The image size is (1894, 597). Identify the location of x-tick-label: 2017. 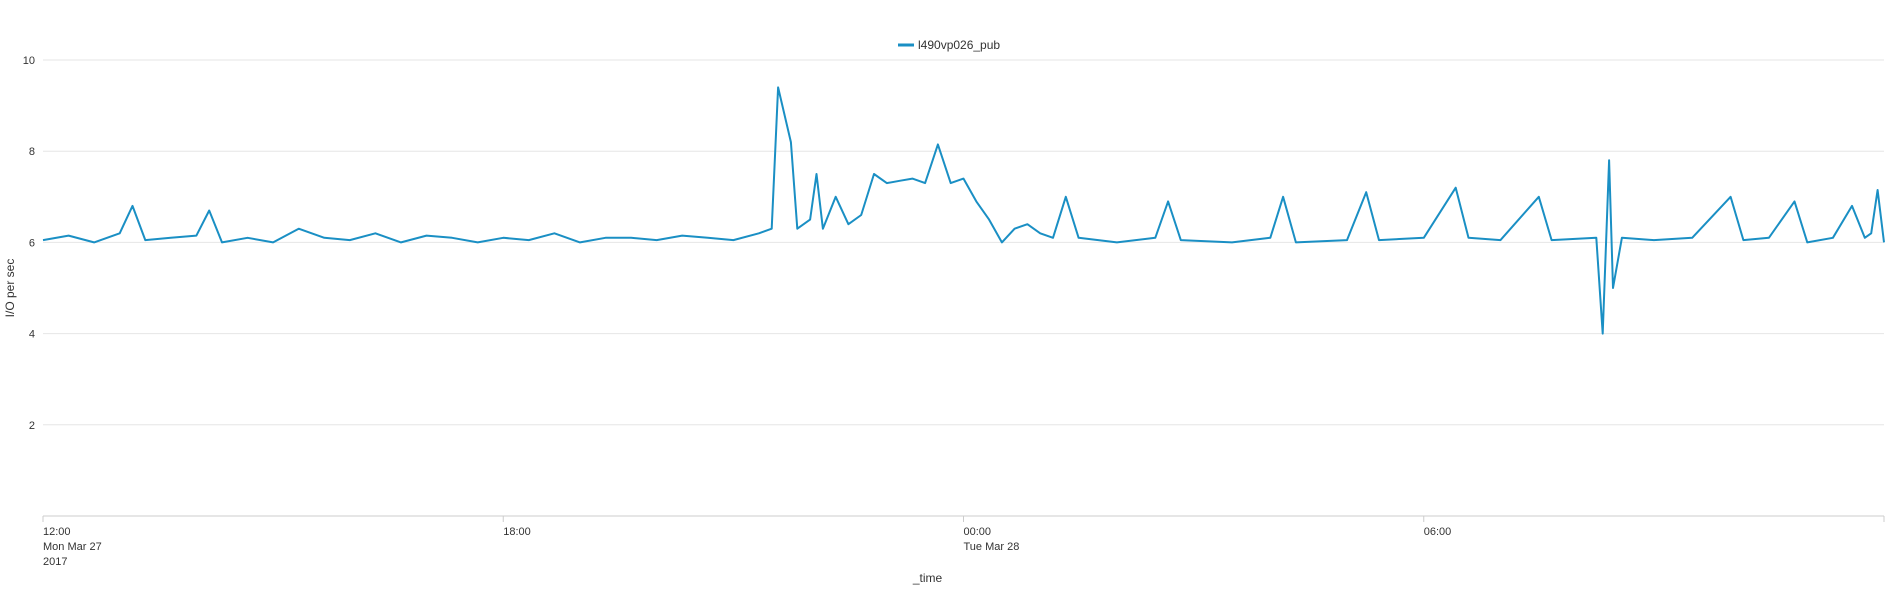
(55, 562).